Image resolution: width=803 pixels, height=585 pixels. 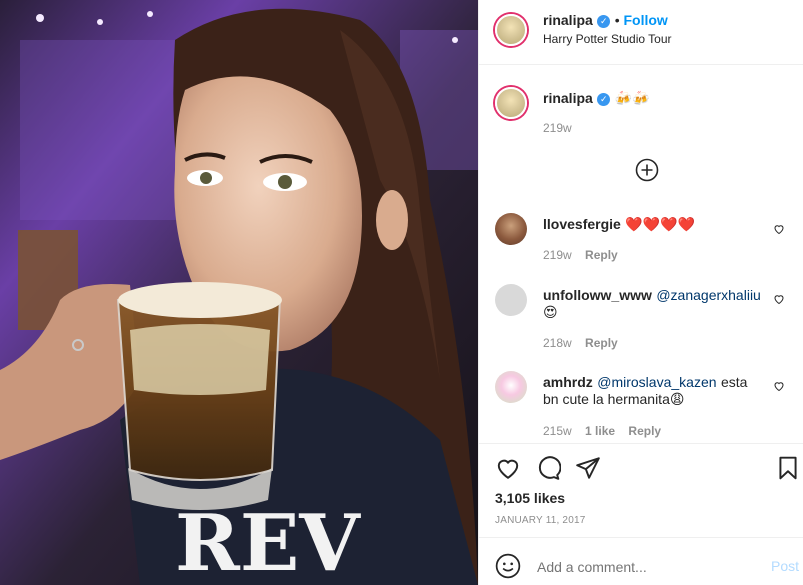 I want to click on svg-text: REV, so click(x=268, y=541).